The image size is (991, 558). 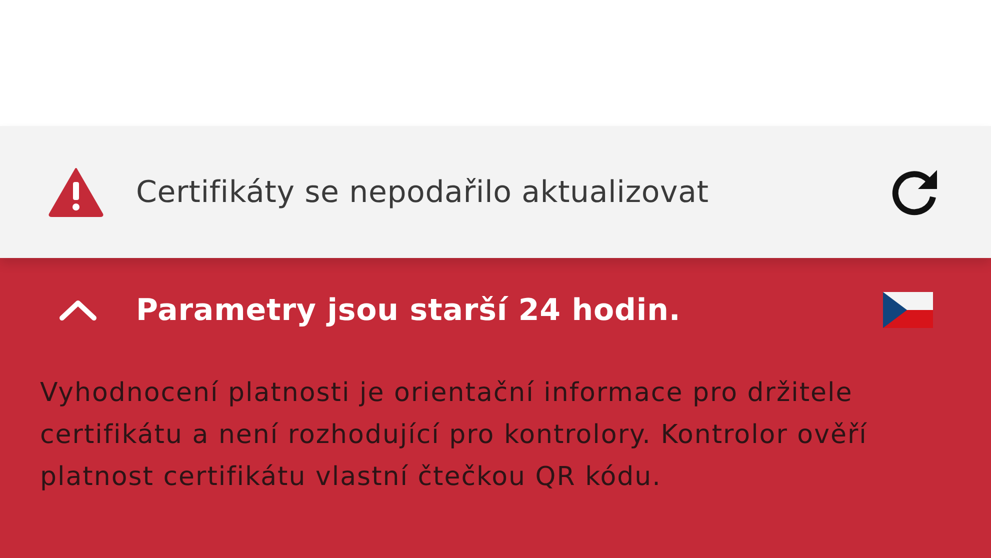 I want to click on flag-icon, so click(x=908, y=310).